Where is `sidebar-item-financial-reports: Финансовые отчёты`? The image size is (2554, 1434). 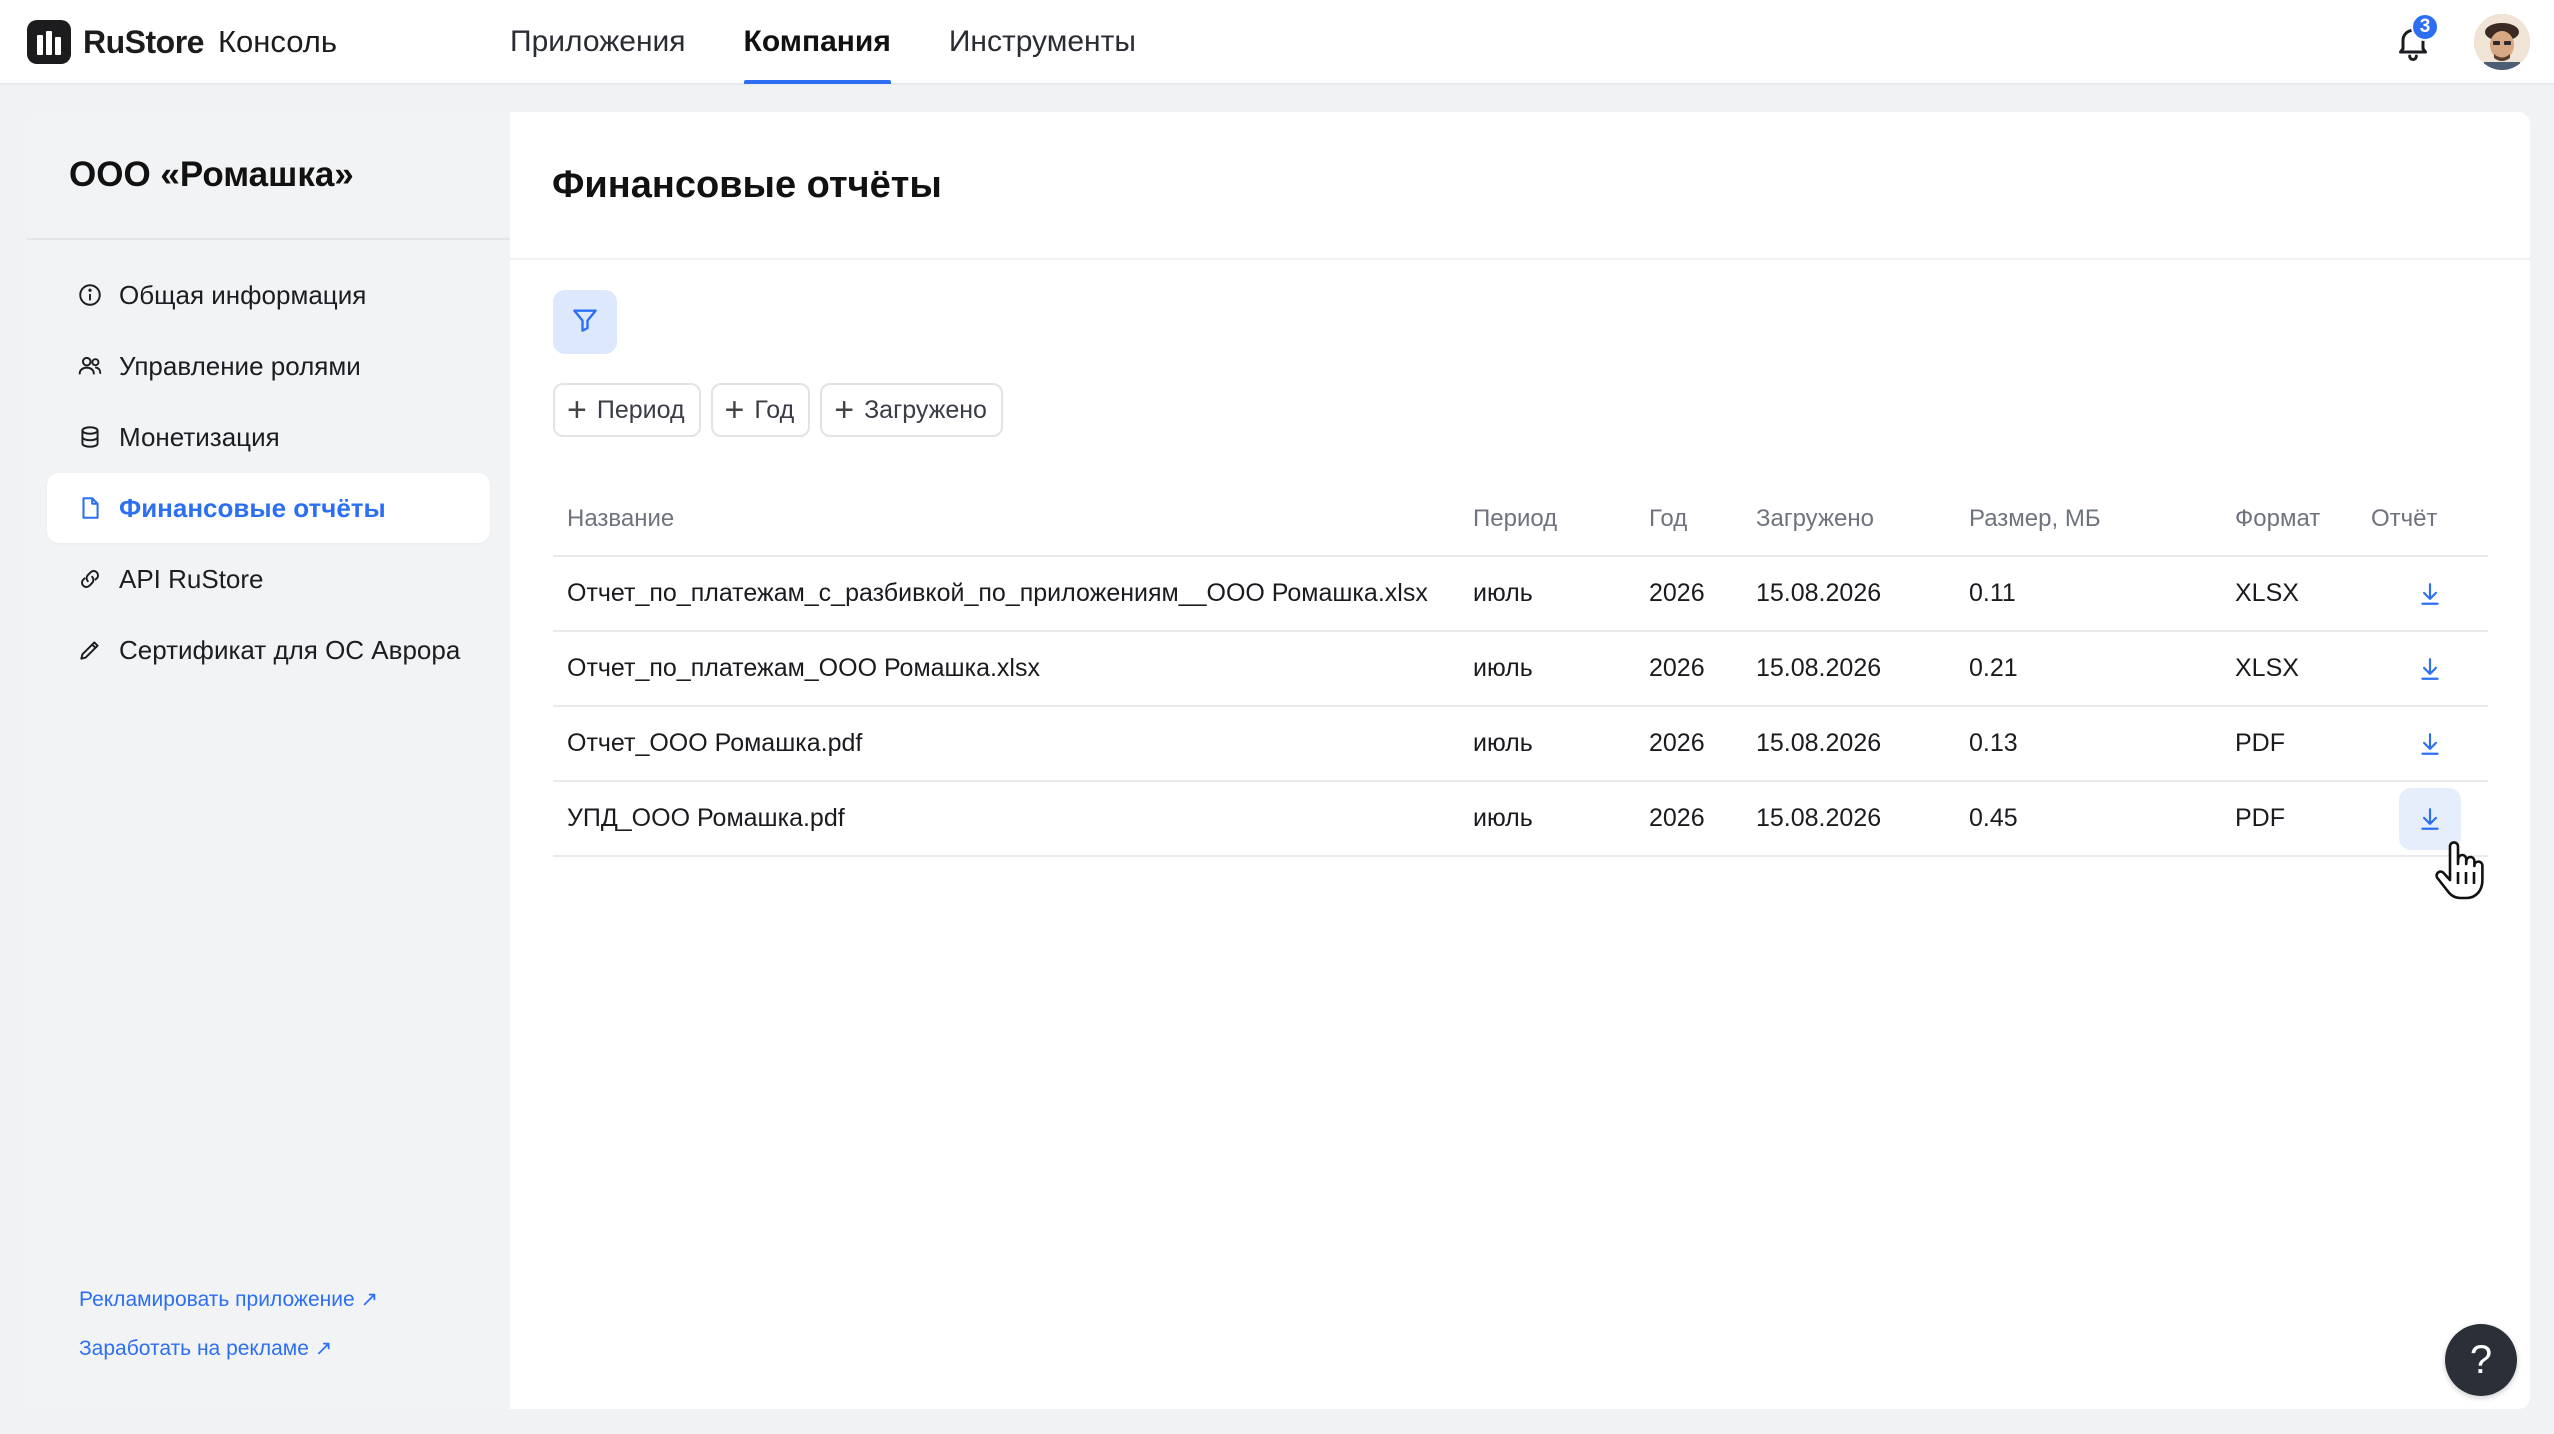 sidebar-item-financial-reports: Финансовые отчёты is located at coordinates (268, 508).